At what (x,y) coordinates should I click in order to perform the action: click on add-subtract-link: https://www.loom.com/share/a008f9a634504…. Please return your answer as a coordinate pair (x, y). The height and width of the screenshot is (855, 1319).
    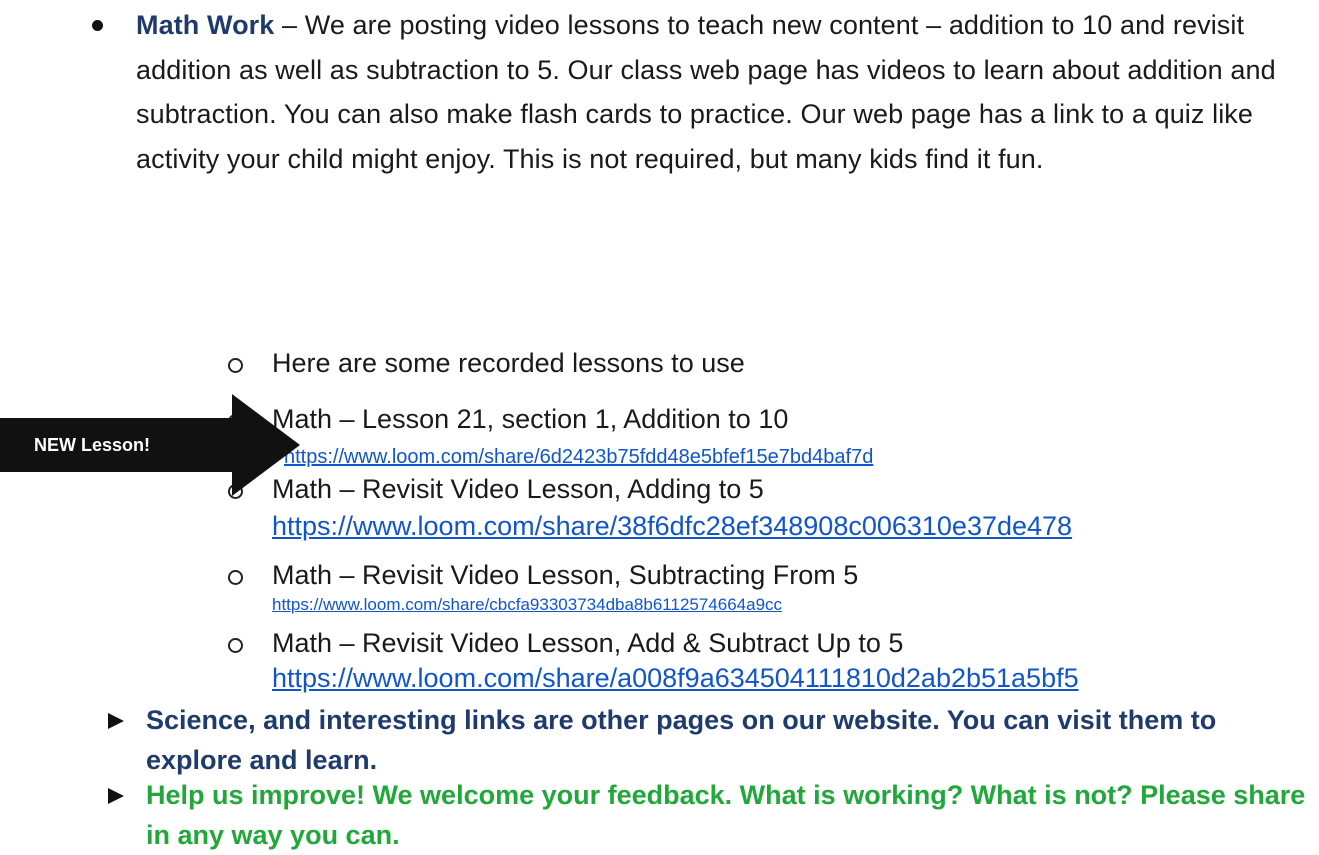
    Looking at the image, I should click on (675, 678).